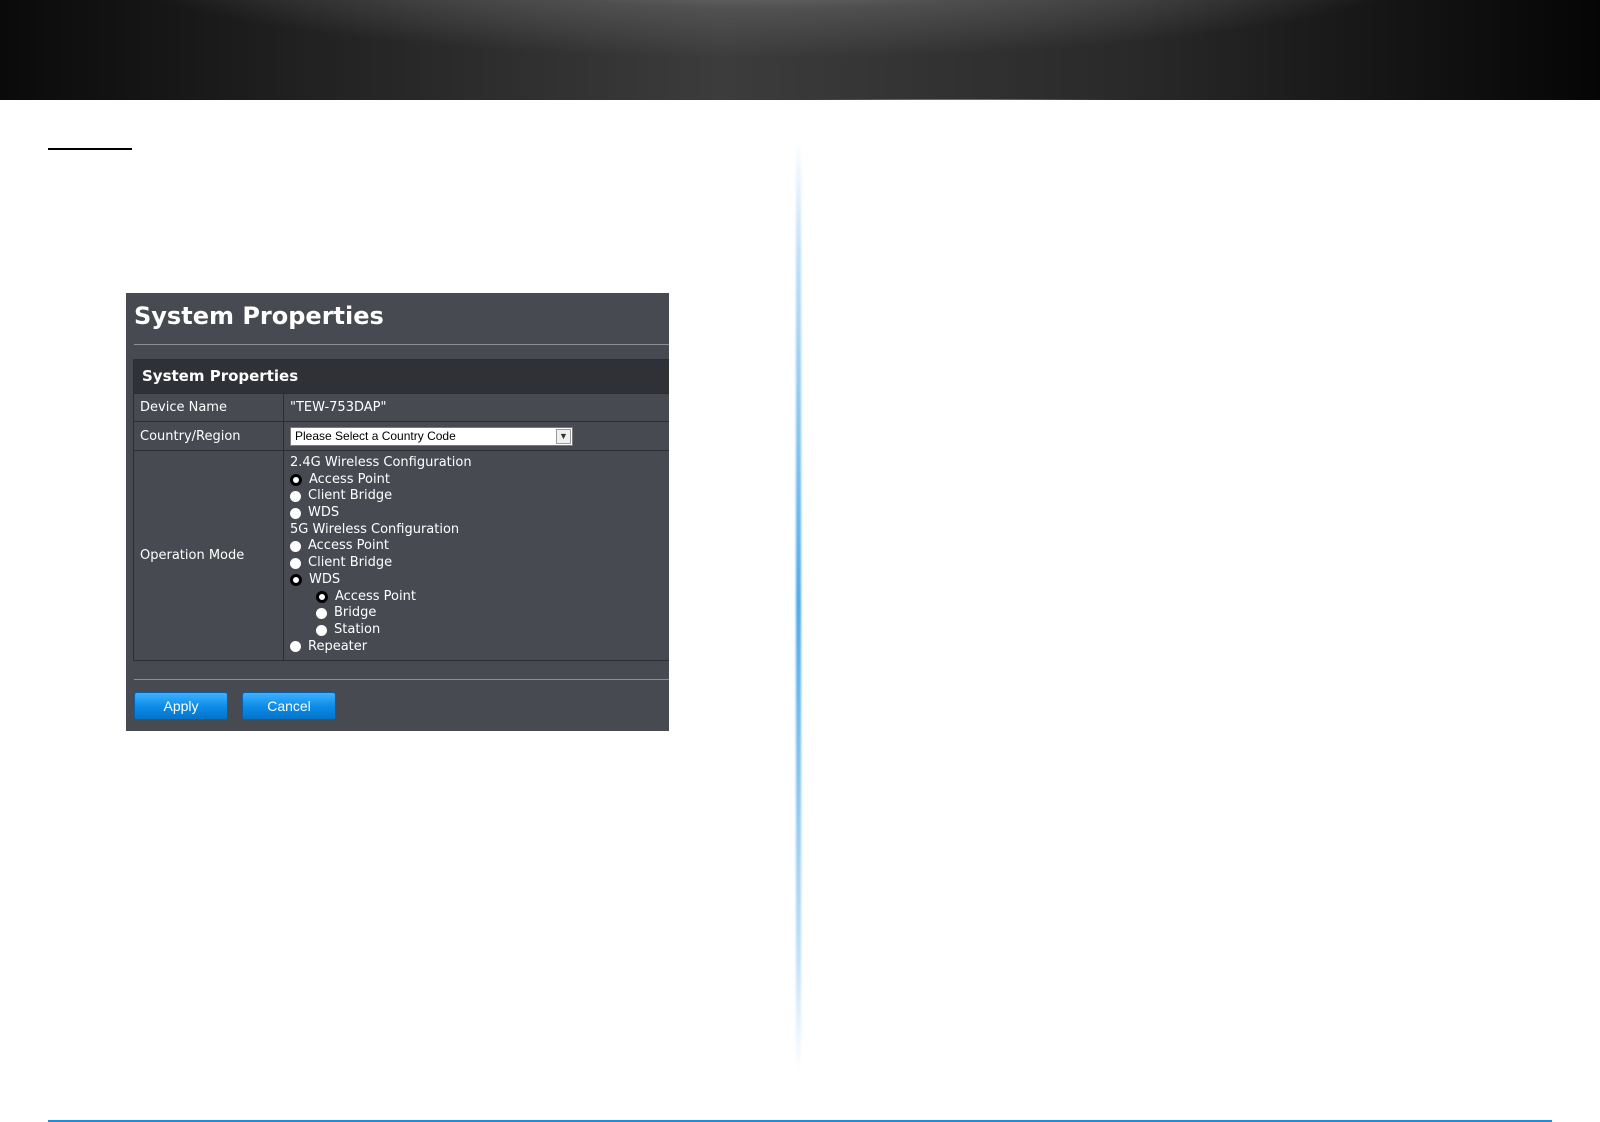  I want to click on section-title: System Properties, so click(401, 376).